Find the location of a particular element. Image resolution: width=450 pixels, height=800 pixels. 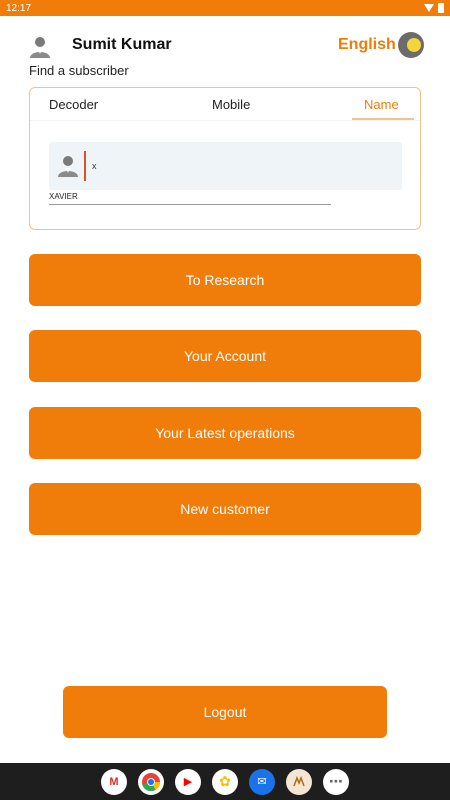

tab-name: Name is located at coordinates (381, 104).